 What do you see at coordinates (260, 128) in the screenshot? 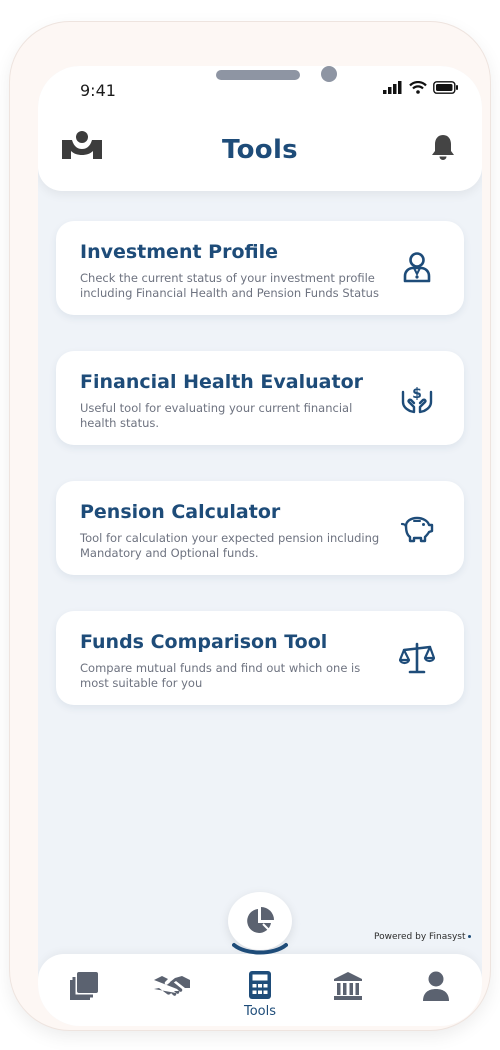
I see `app-header: 9:41 Tools` at bounding box center [260, 128].